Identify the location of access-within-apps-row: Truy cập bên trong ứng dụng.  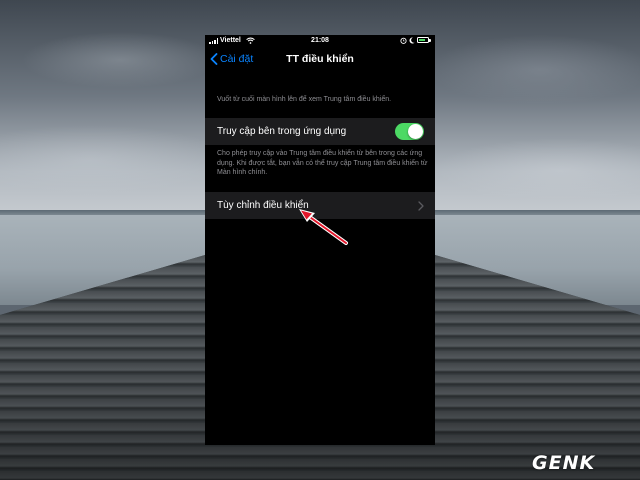
(320, 131).